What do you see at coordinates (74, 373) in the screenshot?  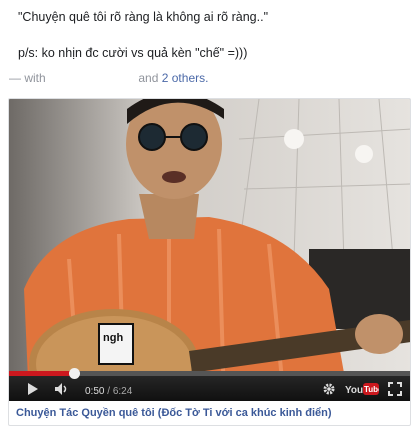 I see `progress-scrubber` at bounding box center [74, 373].